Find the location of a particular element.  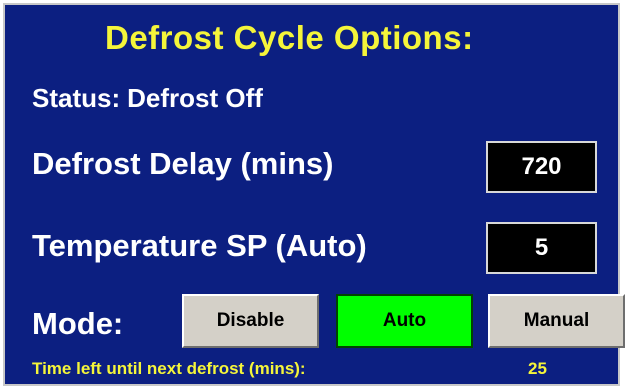

next-defrost-value: 25 is located at coordinates (537, 368).